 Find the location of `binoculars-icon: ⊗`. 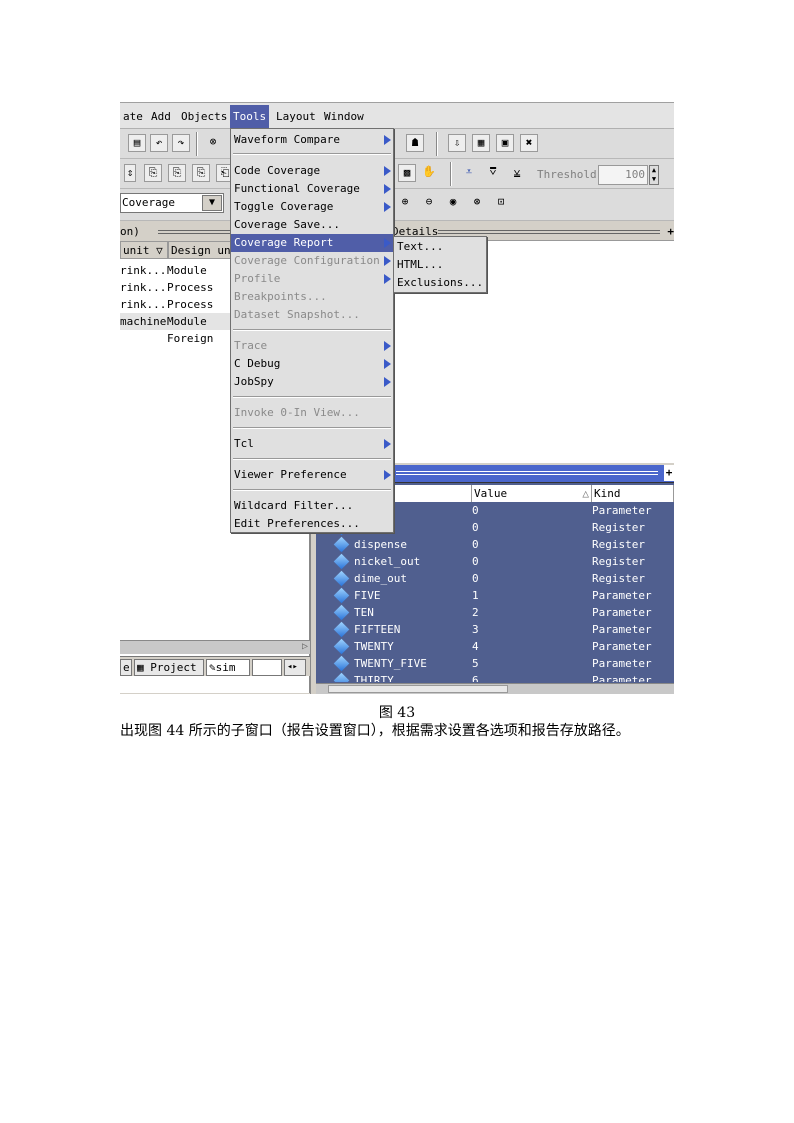

binoculars-icon: ⊗ is located at coordinates (213, 143).